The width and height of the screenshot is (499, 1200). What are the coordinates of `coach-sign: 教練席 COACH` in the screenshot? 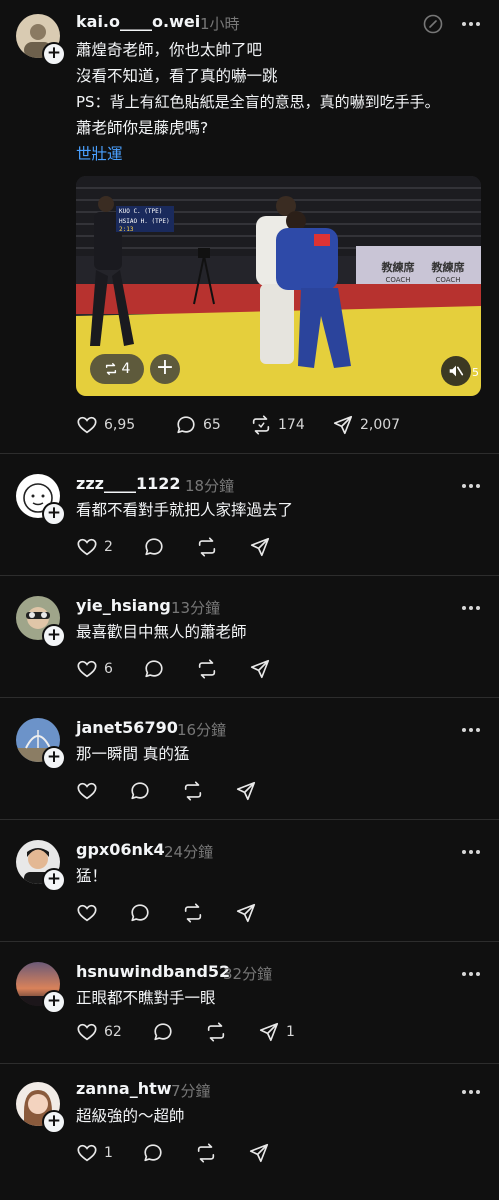 It's located at (448, 274).